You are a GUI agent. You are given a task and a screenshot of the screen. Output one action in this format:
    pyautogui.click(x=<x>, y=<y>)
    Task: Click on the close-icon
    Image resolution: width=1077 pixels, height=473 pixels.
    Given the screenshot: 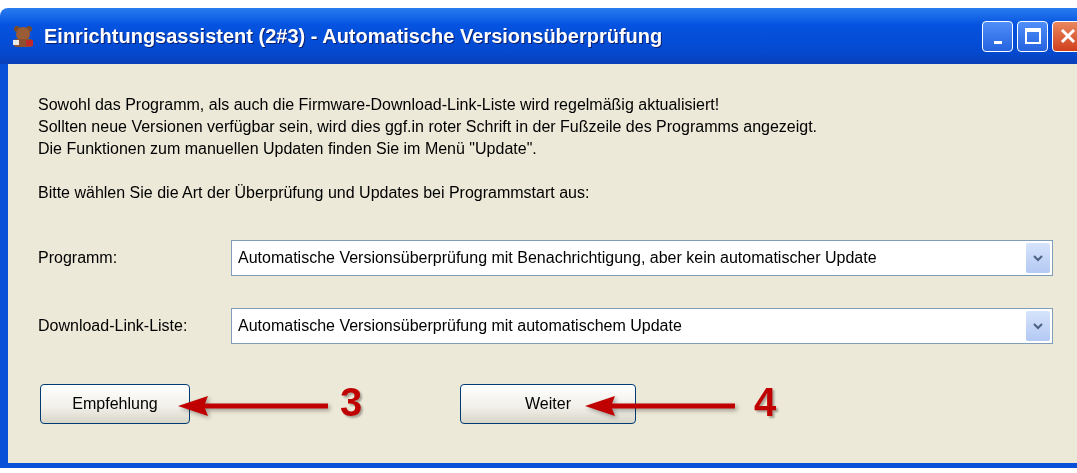 What is the action you would take?
    pyautogui.click(x=1067, y=36)
    